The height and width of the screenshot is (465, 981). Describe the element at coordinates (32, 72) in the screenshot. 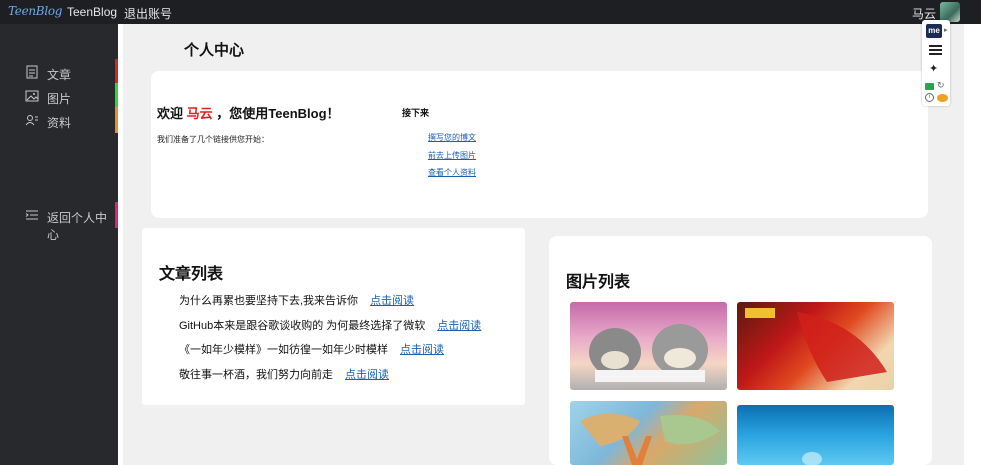

I see `document-icon` at that location.